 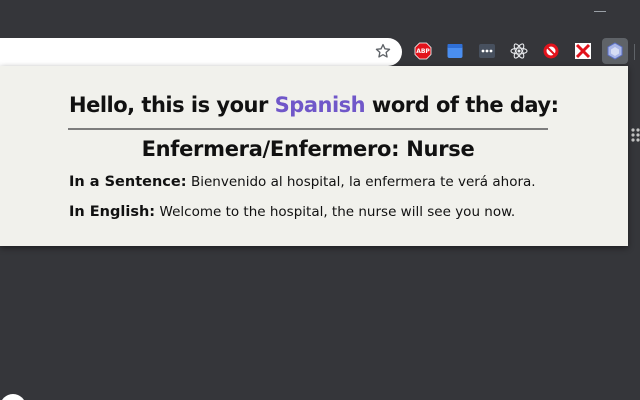 What do you see at coordinates (600, 11) in the screenshot?
I see `minimize-icon` at bounding box center [600, 11].